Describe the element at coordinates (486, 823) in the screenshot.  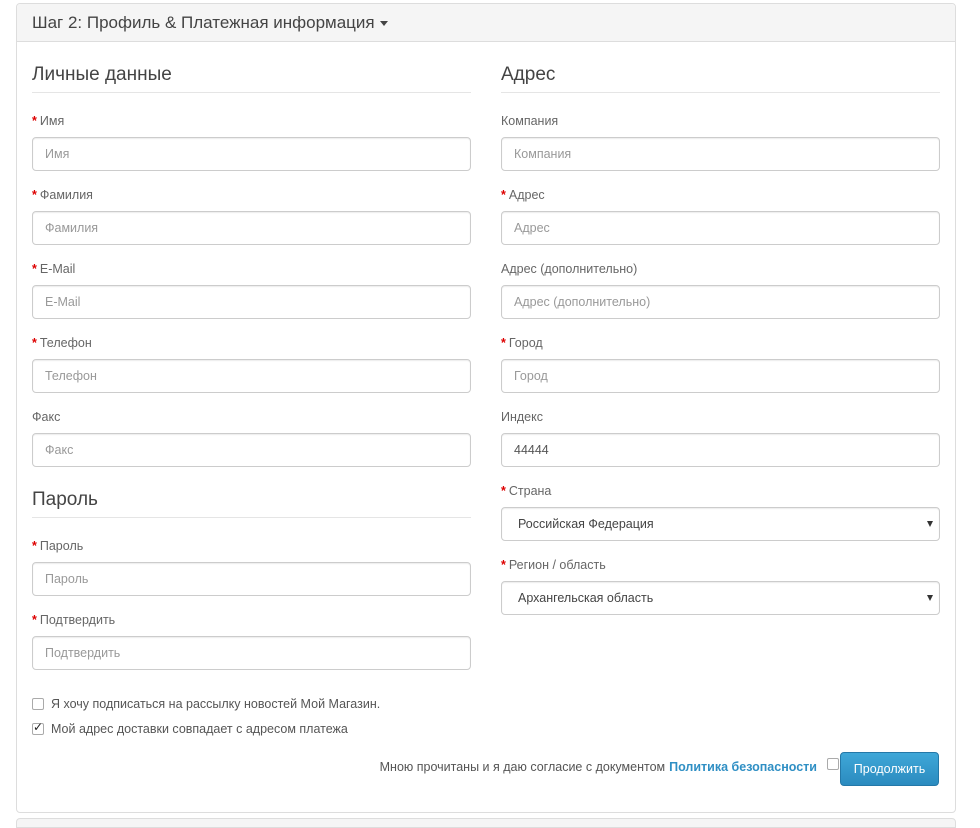
I see `next-panel-edge` at that location.